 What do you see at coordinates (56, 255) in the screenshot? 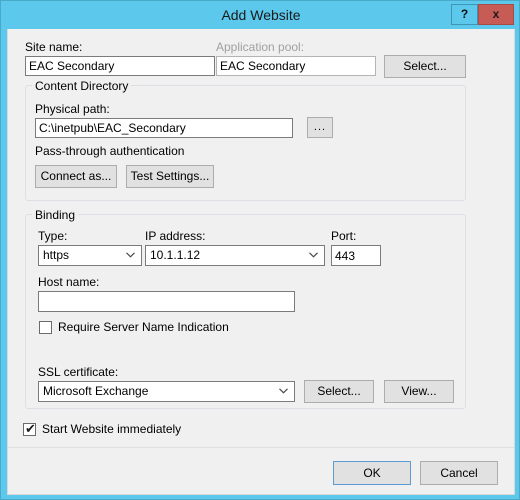
I see `binding-type-value: https` at bounding box center [56, 255].